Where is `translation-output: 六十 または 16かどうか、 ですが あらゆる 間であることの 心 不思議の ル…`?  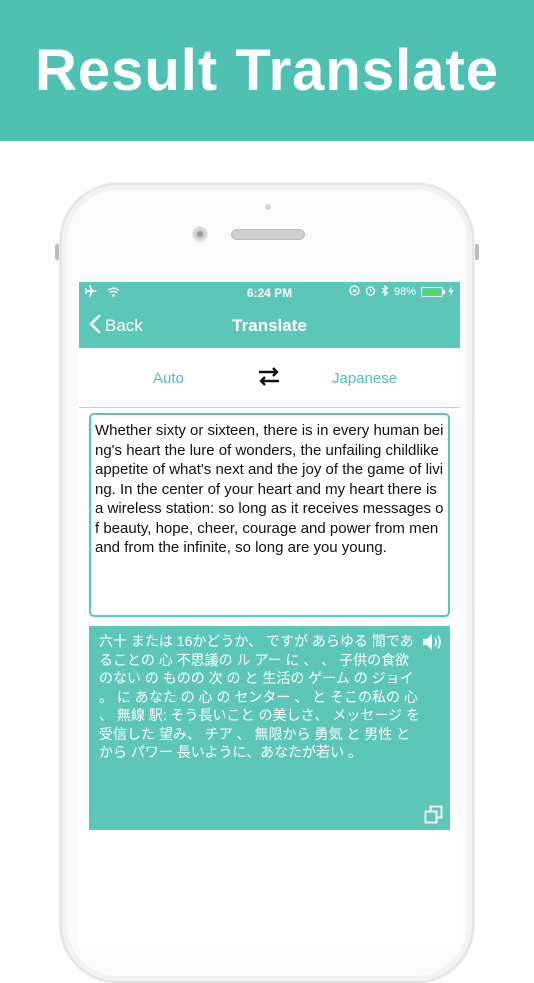
translation-output: 六十 または 16かどうか、 ですが あらゆる 間であることの 心 不思議の ル… is located at coordinates (269, 728).